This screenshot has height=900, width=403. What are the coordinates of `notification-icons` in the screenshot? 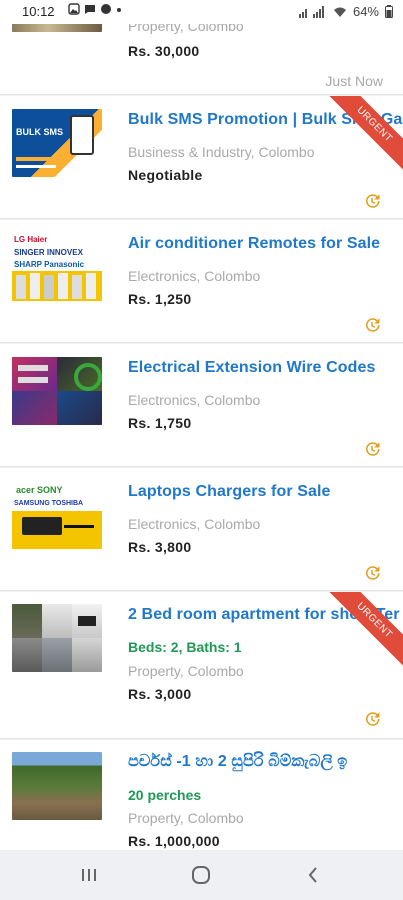 It's located at (95, 9).